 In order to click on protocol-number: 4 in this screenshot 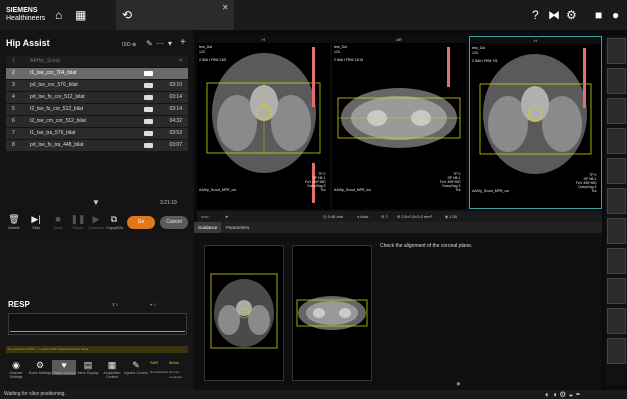, I will do `click(13, 97)`.